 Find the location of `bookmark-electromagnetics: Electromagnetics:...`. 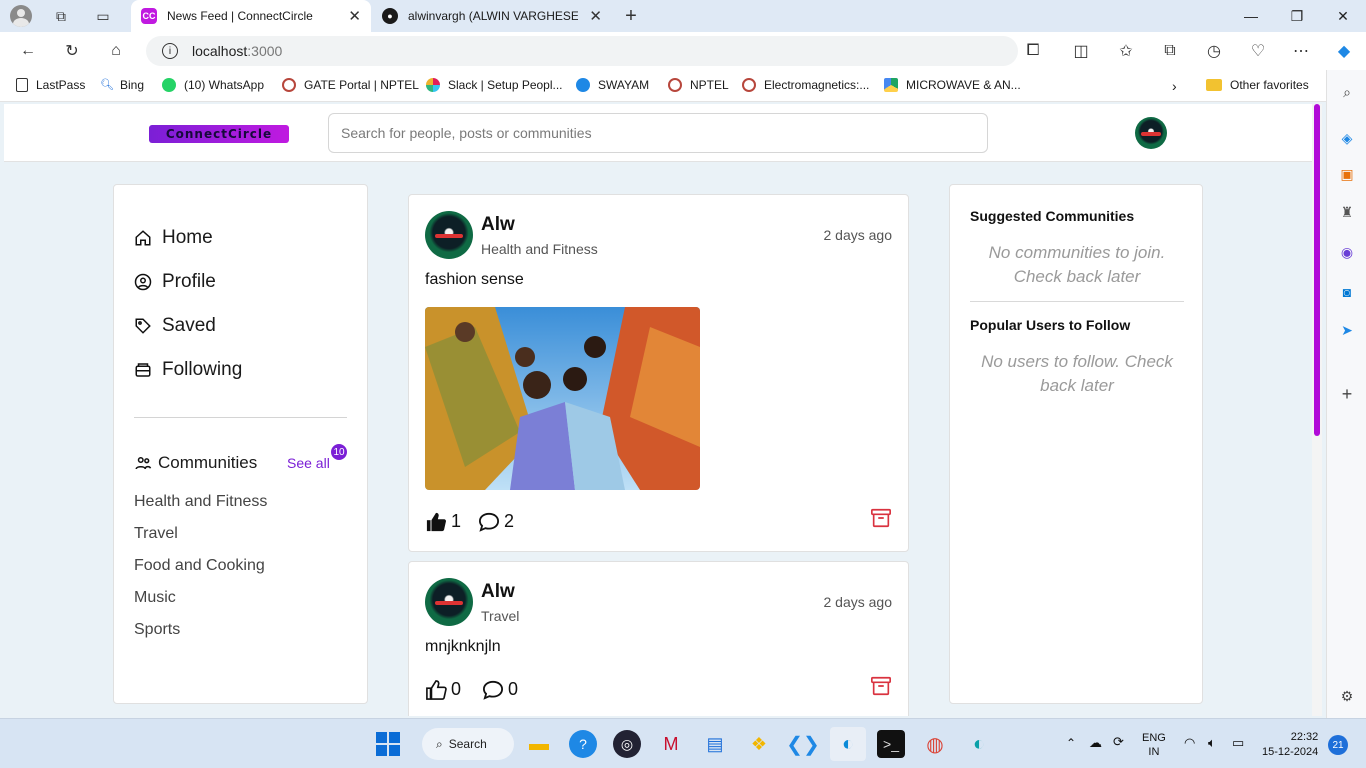

bookmark-electromagnetics: Electromagnetics:... is located at coordinates (805, 85).